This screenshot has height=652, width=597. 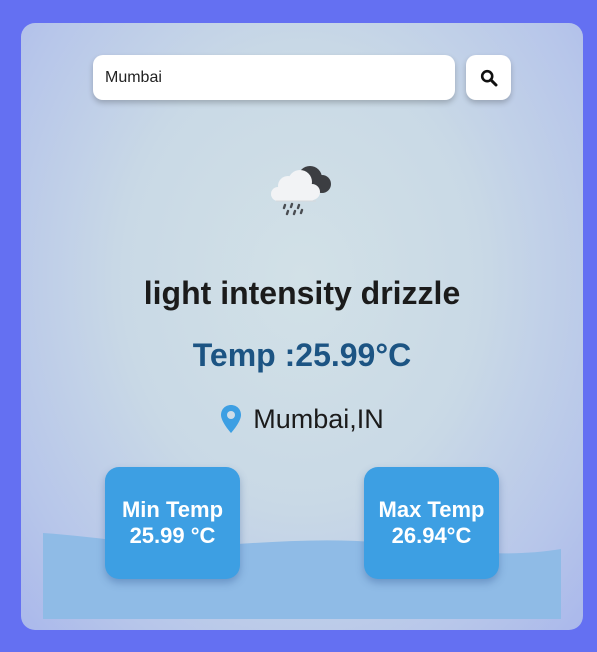 I want to click on location-name: Mumbai,IN, so click(x=318, y=419).